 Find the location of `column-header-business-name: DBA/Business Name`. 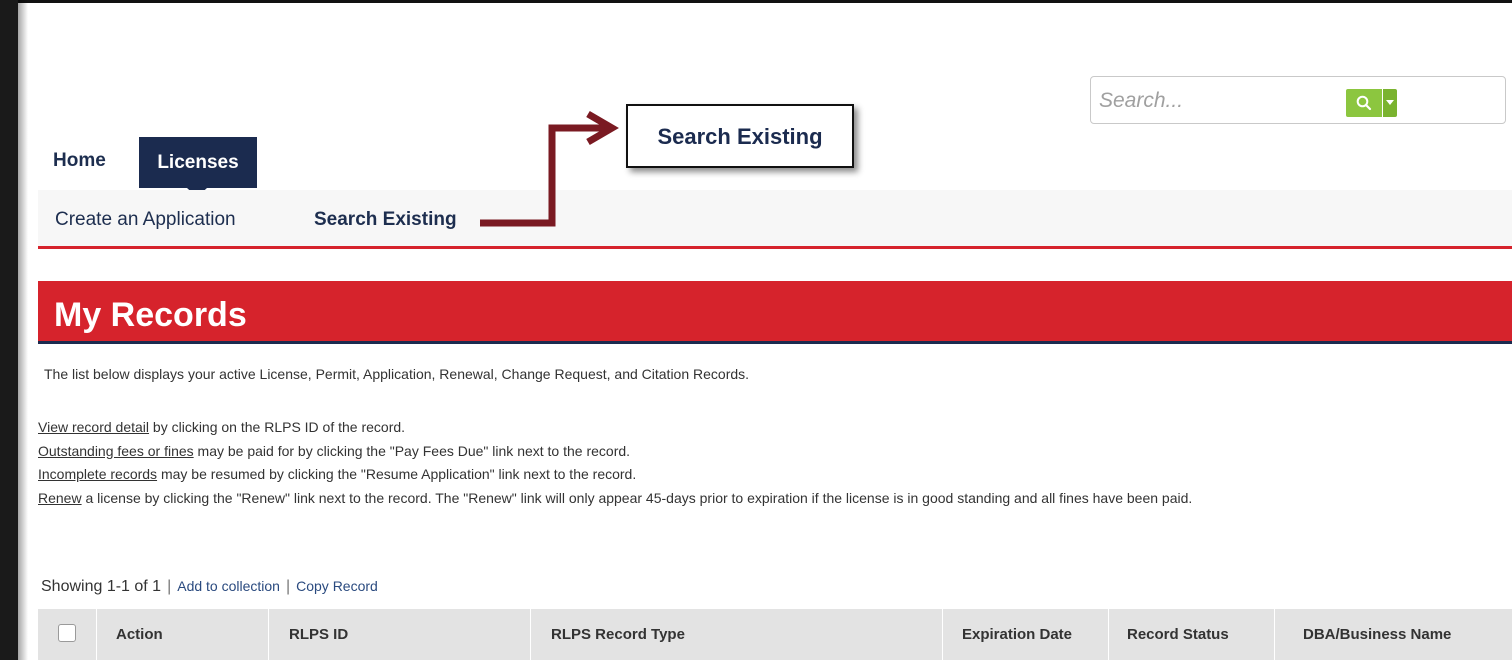

column-header-business-name: DBA/Business Name is located at coordinates (1377, 634).